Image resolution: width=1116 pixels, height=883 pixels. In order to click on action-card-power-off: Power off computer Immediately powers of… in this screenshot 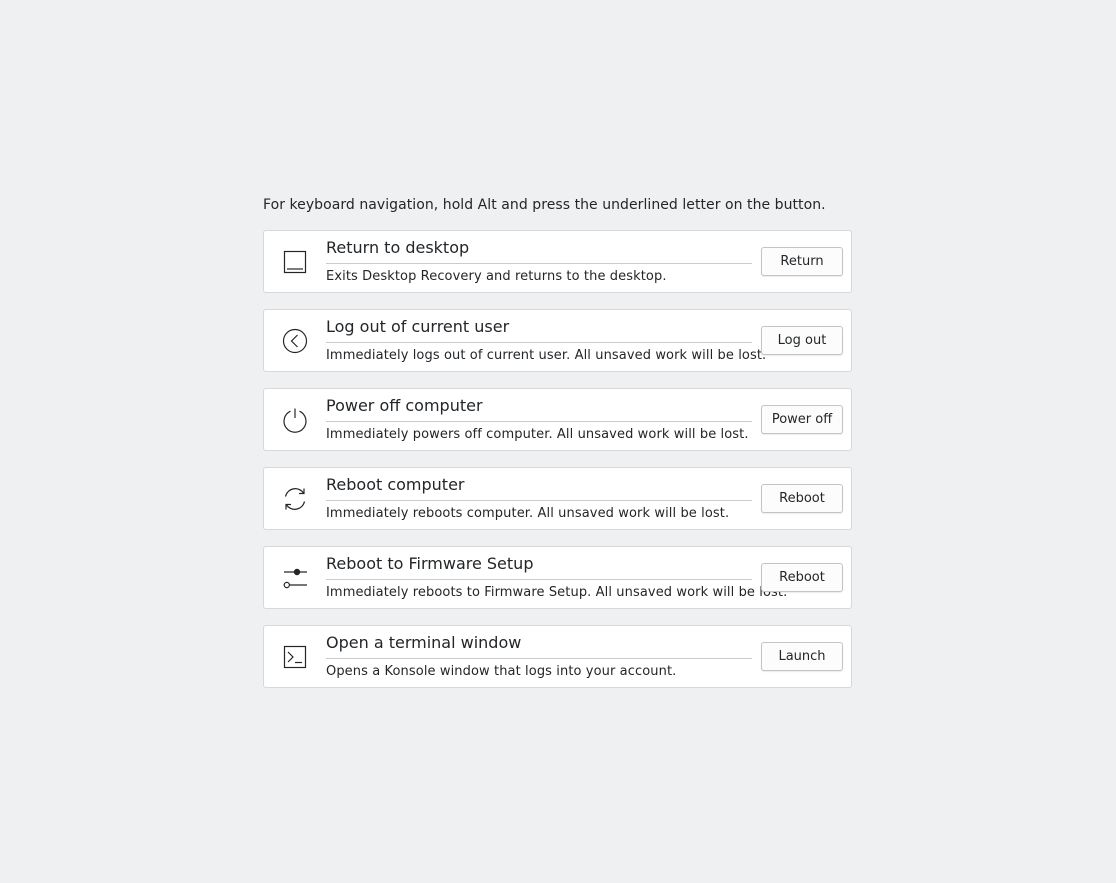, I will do `click(557, 419)`.